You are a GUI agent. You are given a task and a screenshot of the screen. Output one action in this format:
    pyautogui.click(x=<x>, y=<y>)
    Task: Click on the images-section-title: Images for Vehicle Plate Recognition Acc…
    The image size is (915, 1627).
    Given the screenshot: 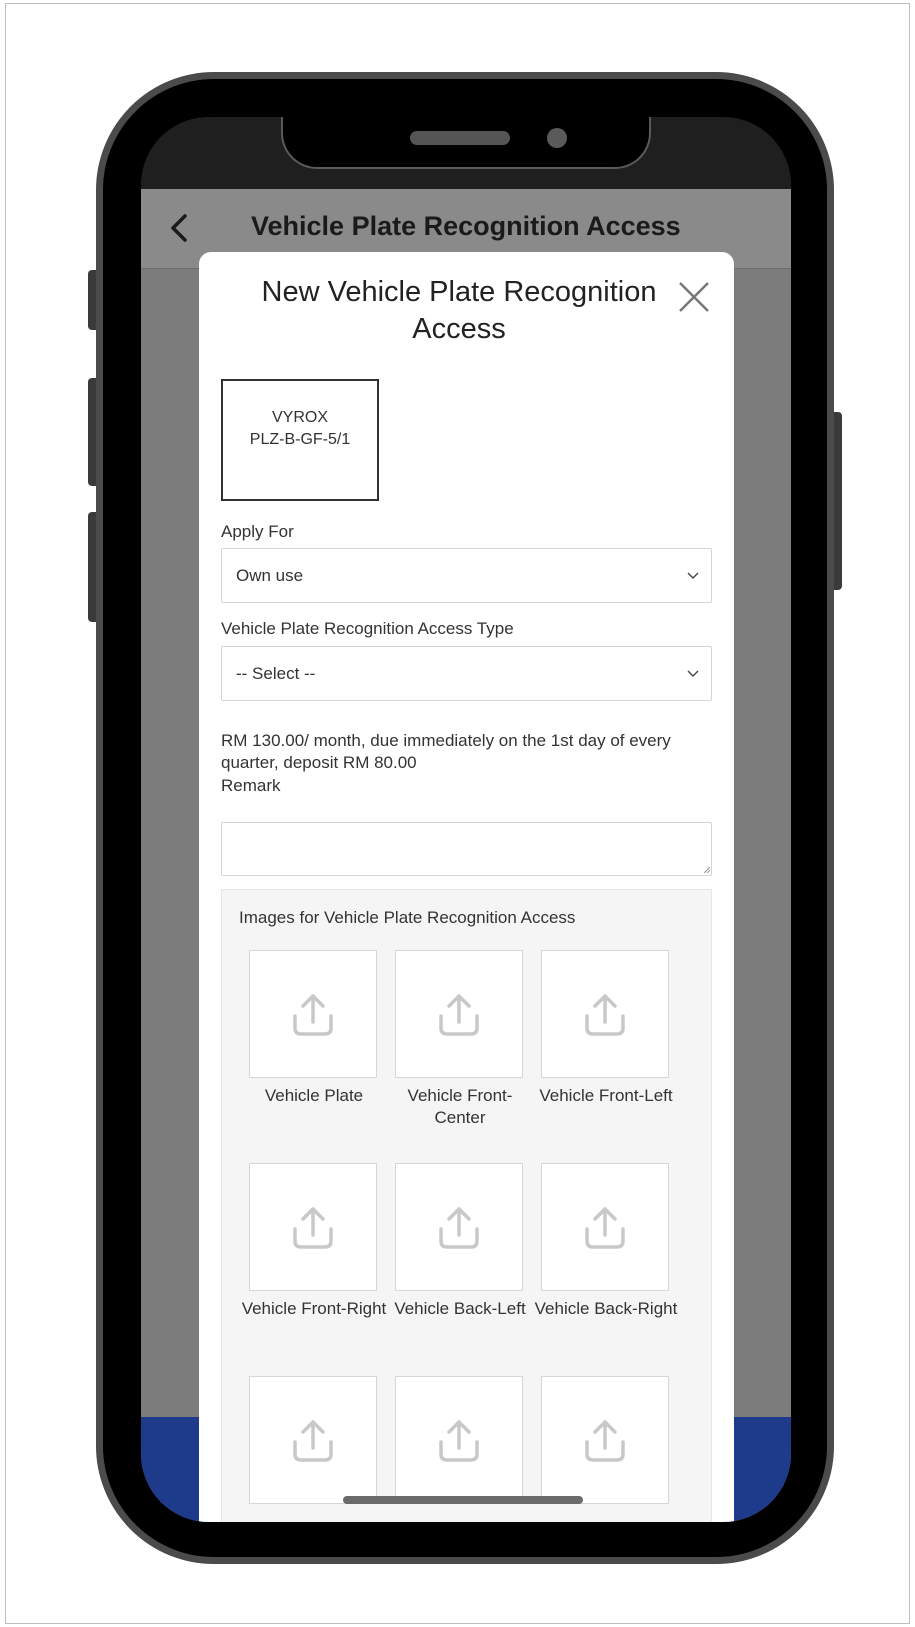 What is the action you would take?
    pyautogui.click(x=407, y=917)
    